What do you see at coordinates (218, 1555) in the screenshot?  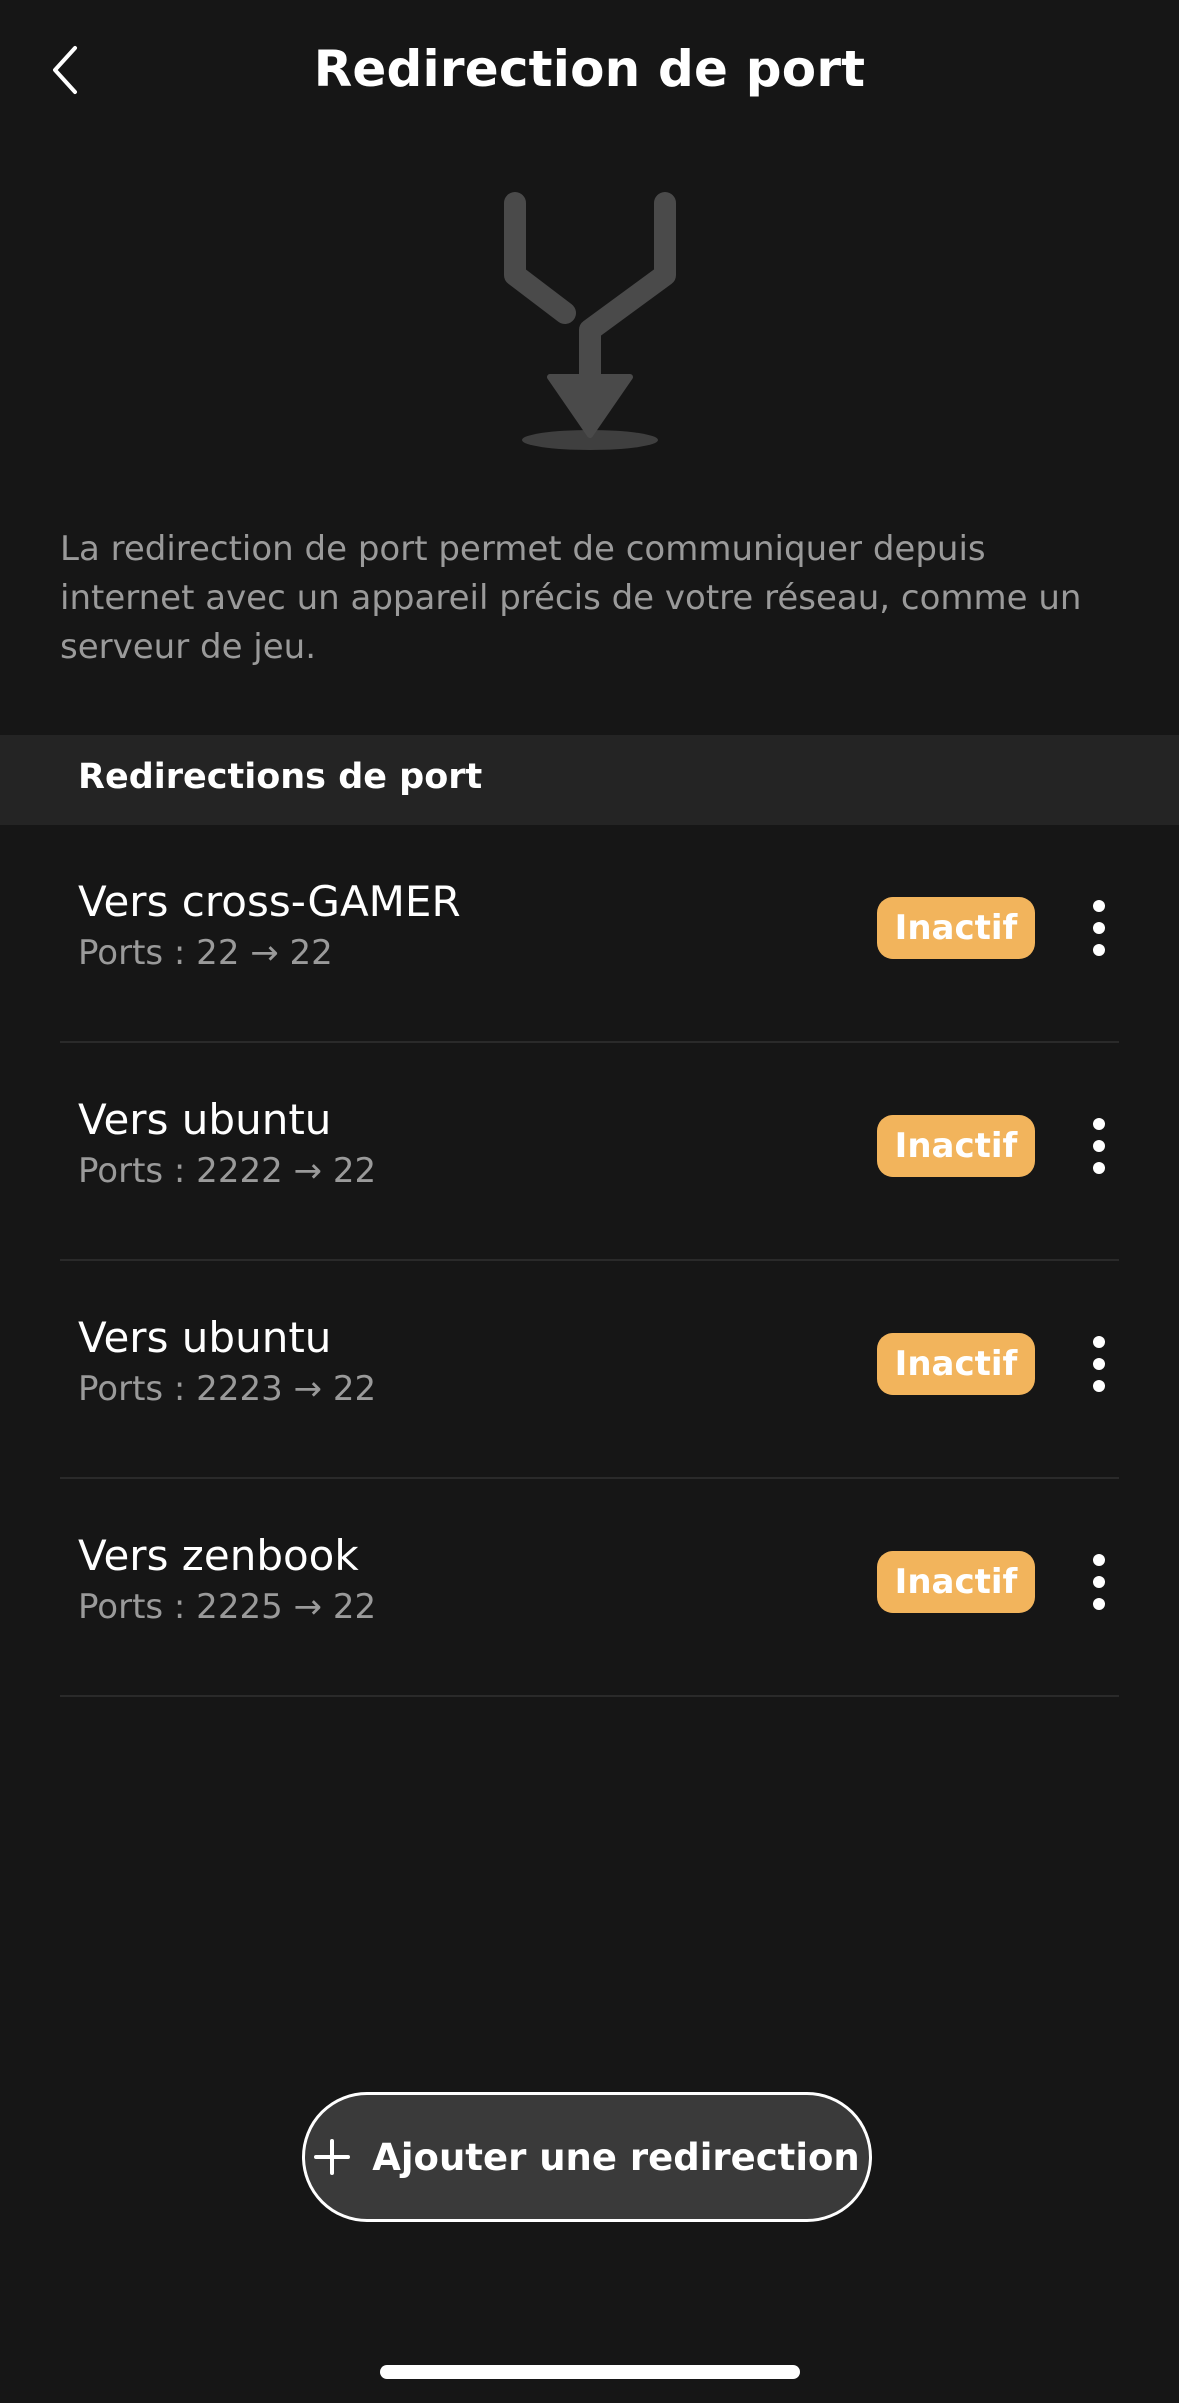 I see `redirection-title: Vers zenbook` at bounding box center [218, 1555].